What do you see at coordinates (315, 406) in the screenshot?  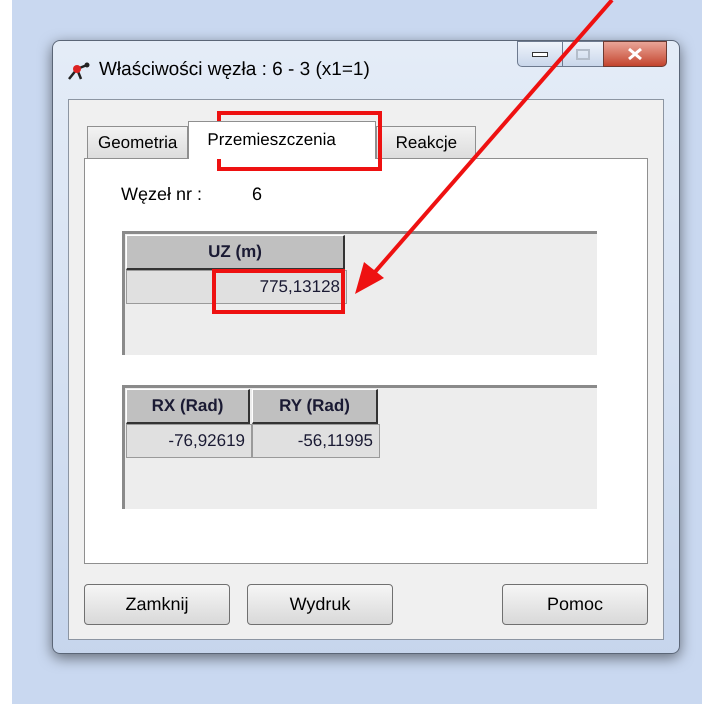 I see `column-header: RY (Rad)` at bounding box center [315, 406].